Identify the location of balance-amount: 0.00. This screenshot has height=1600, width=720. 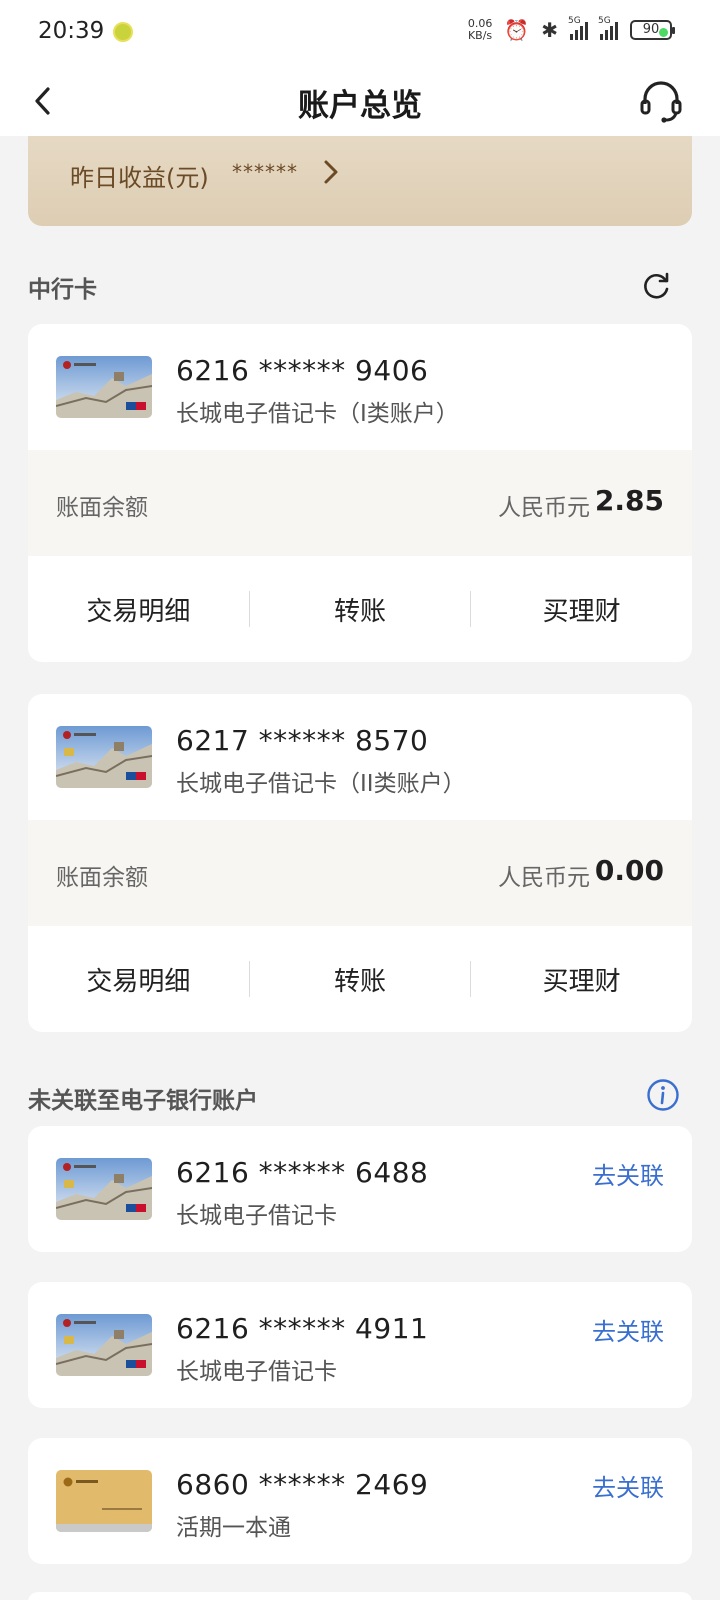
(629, 870).